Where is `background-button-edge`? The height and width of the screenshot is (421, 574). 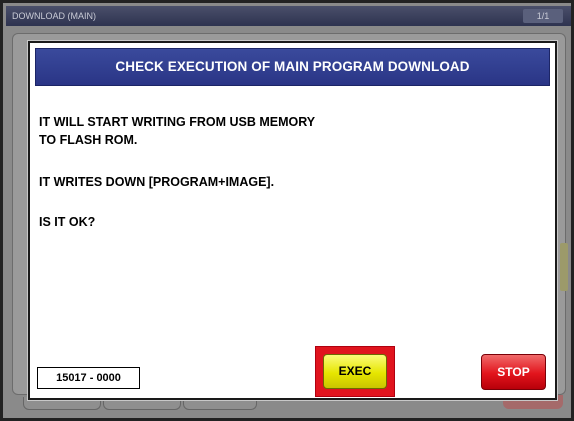
background-button-edge is located at coordinates (564, 267).